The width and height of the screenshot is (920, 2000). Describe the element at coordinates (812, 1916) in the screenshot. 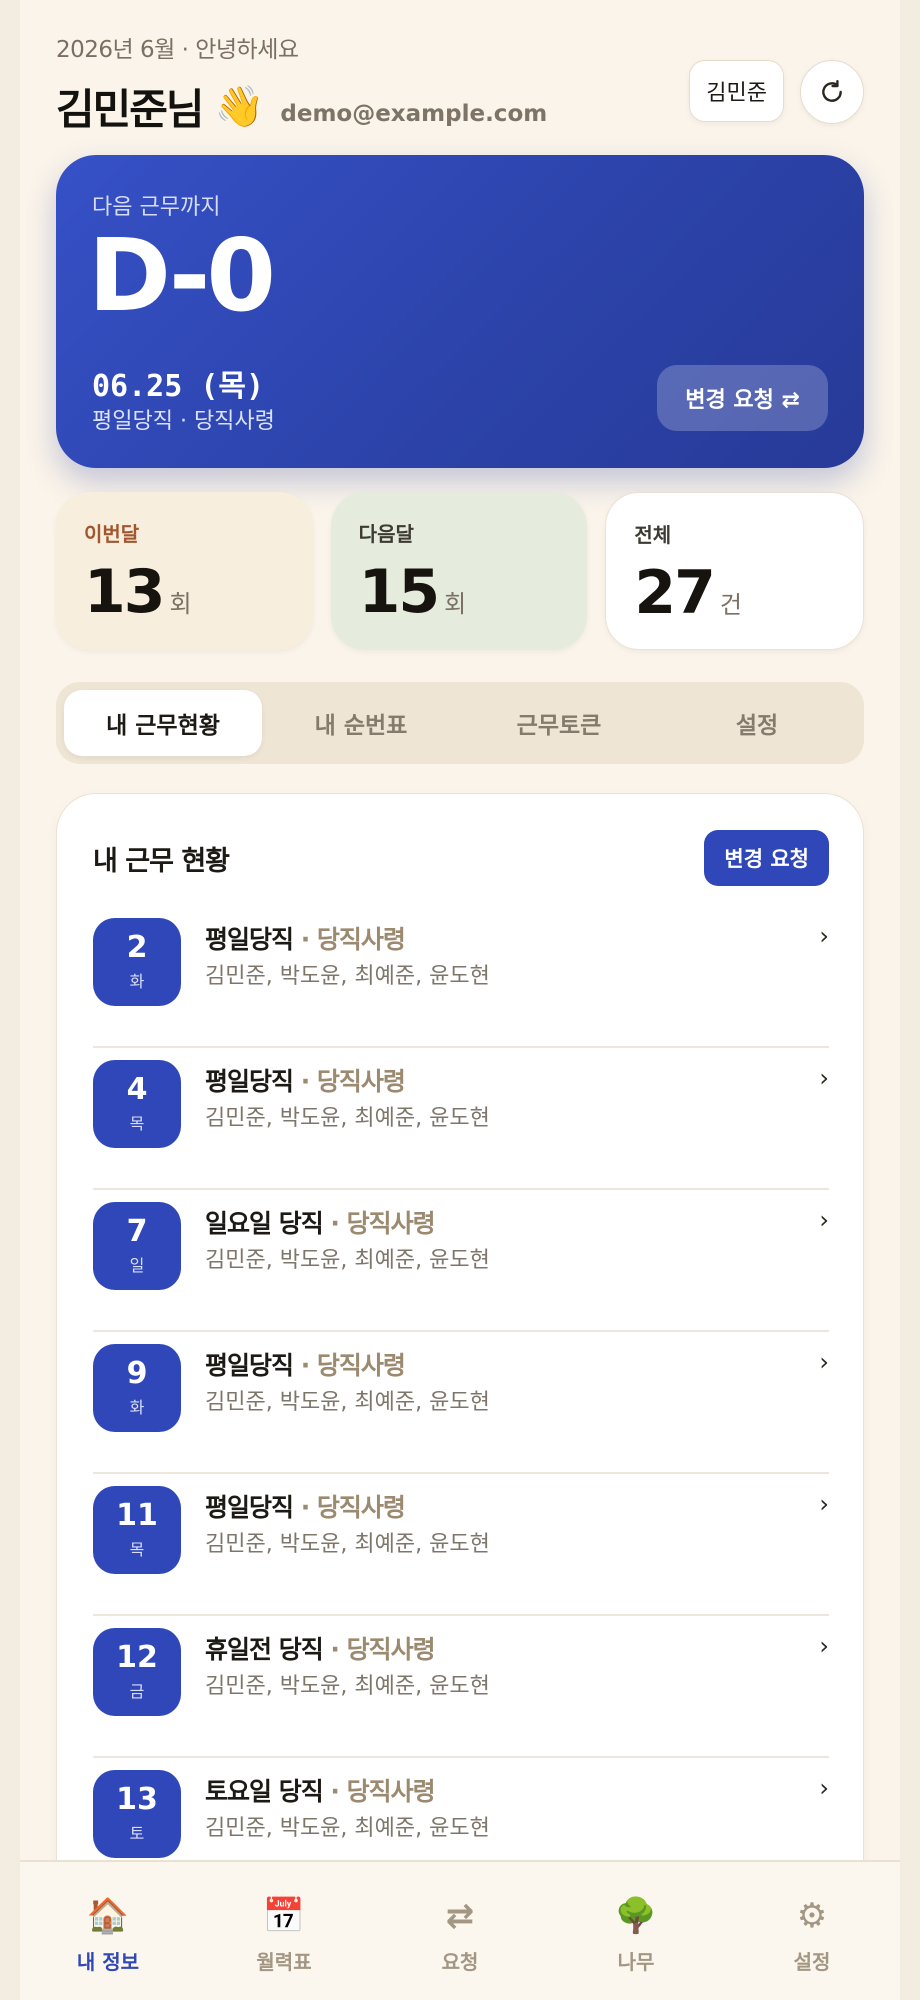

I see `gear-icon: ⚙` at that location.